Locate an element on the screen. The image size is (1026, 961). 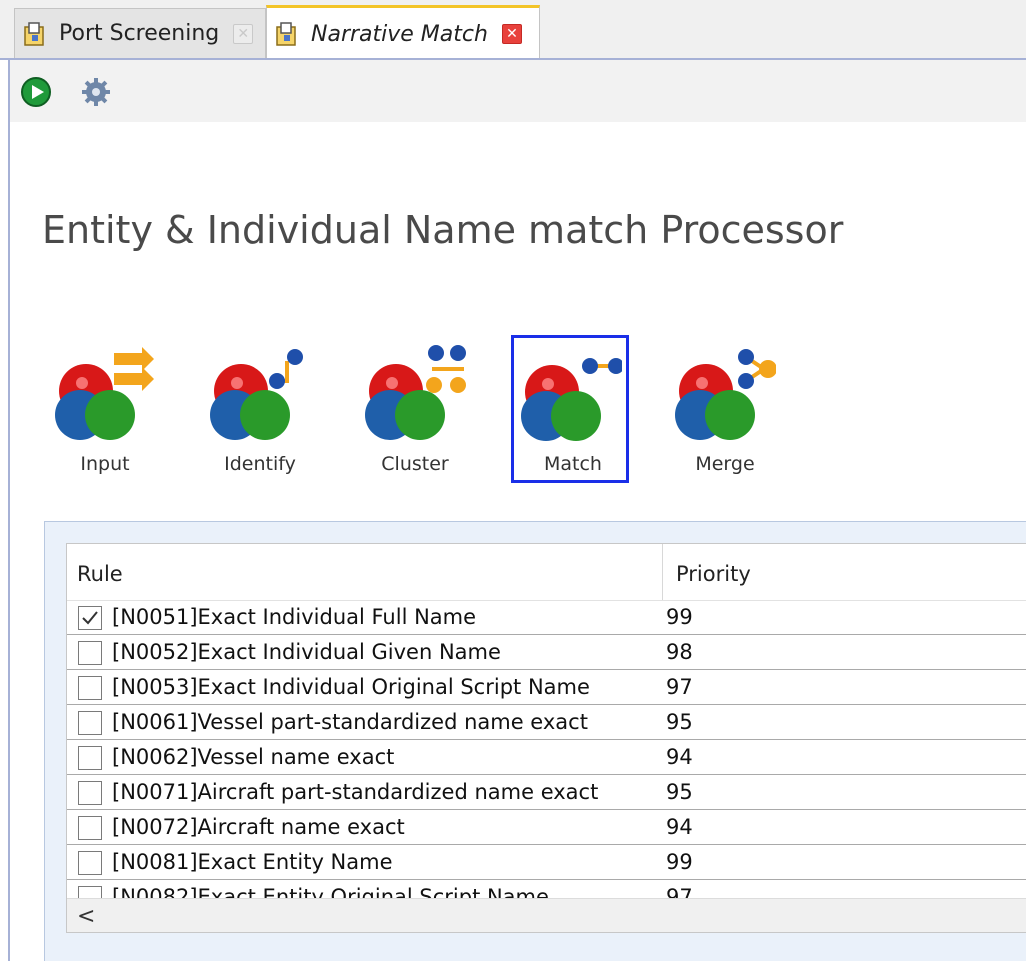
cluster-step-icon is located at coordinates (415, 392).